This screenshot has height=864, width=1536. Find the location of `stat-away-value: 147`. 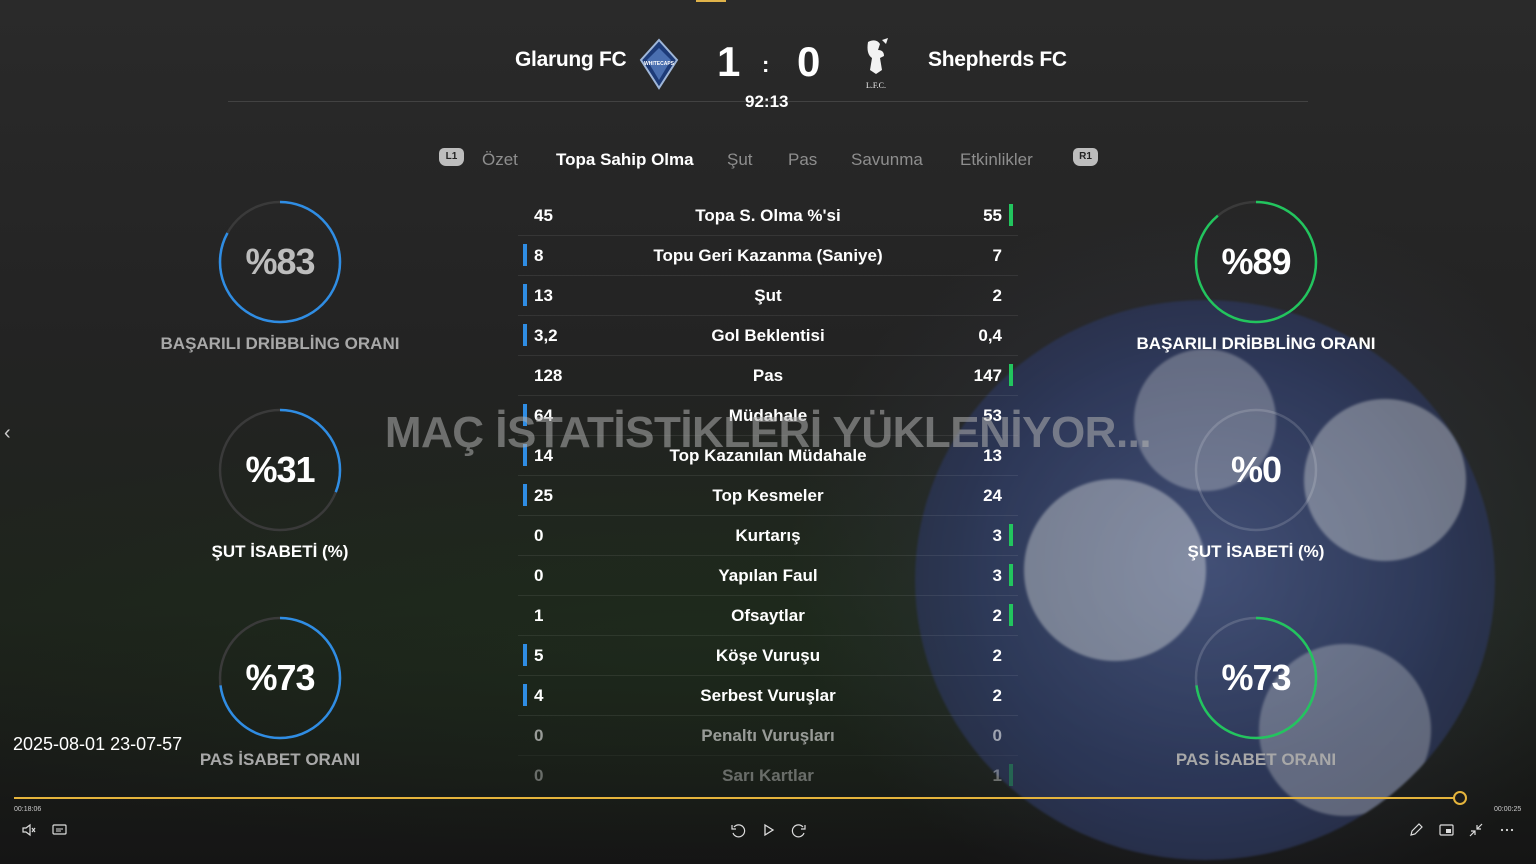

stat-away-value: 147 is located at coordinates (987, 375).